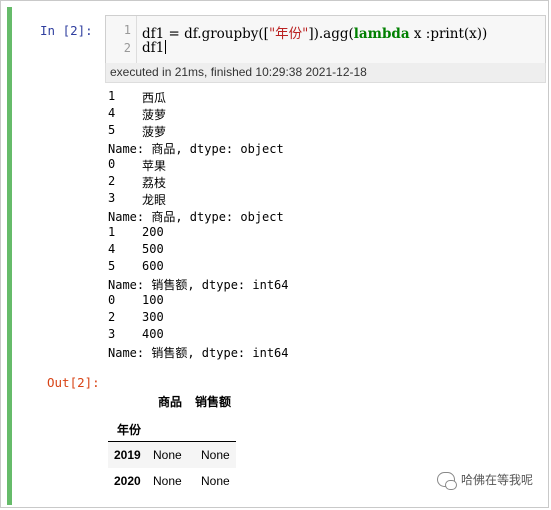 This screenshot has height=510, width=551. Describe the element at coordinates (153, 300) in the screenshot. I see `series-value: 100` at that location.